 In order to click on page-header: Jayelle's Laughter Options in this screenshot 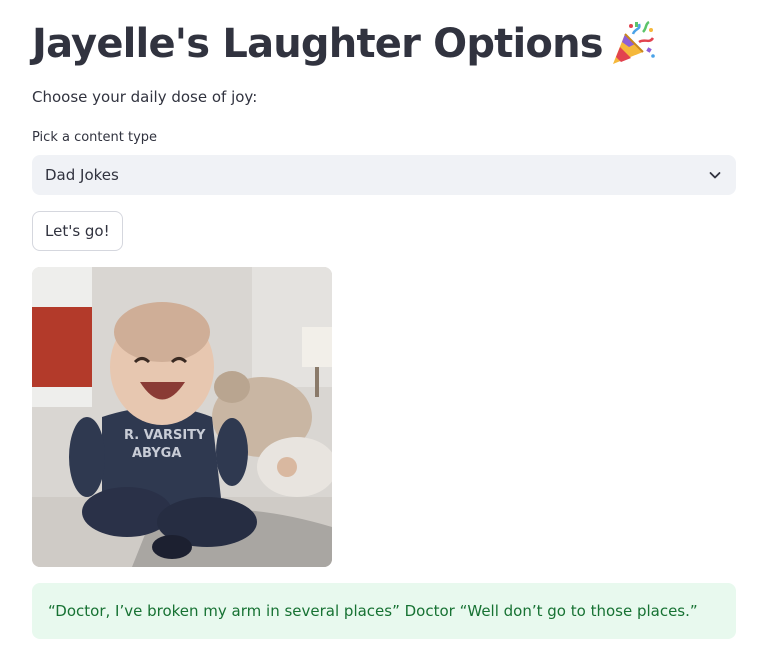, I will do `click(344, 44)`.